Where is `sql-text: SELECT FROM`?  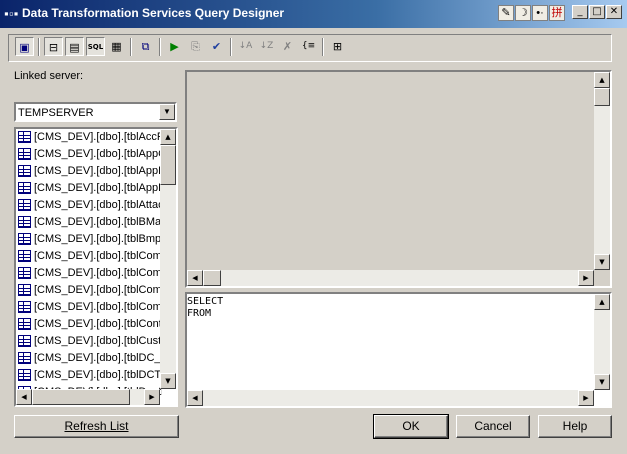
sql-text: SELECT FROM is located at coordinates (205, 308).